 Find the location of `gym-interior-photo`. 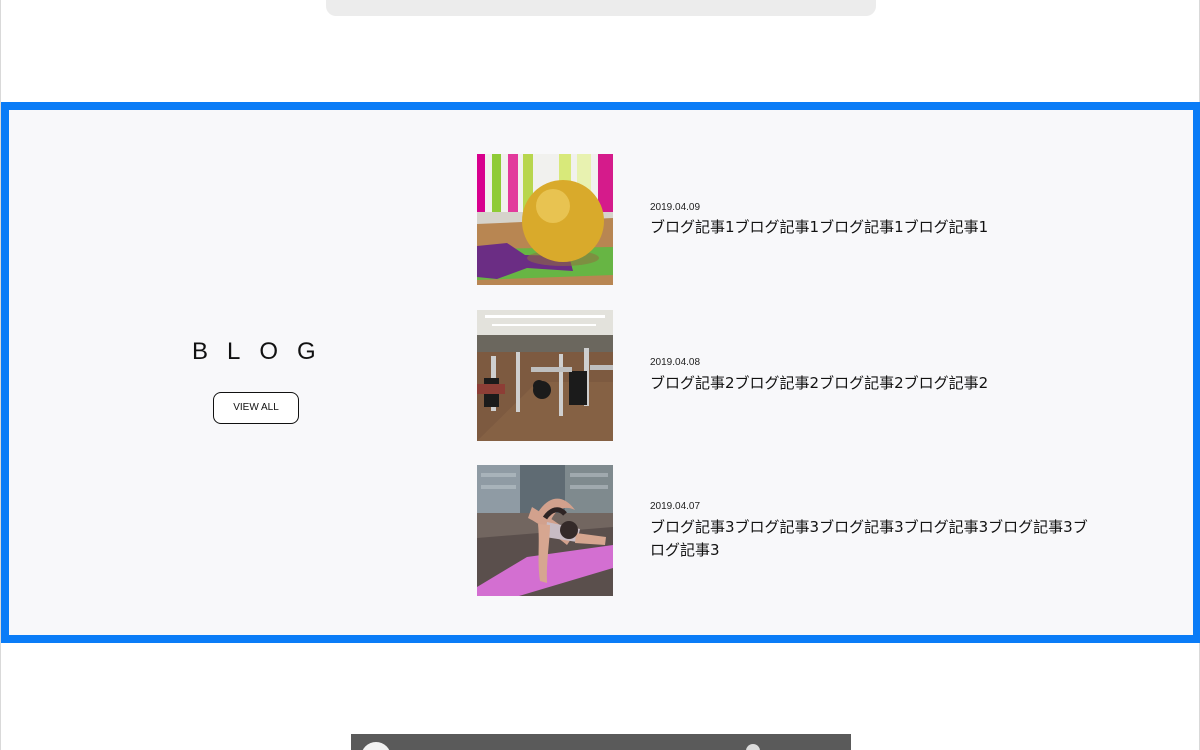

gym-interior-photo is located at coordinates (545, 375).